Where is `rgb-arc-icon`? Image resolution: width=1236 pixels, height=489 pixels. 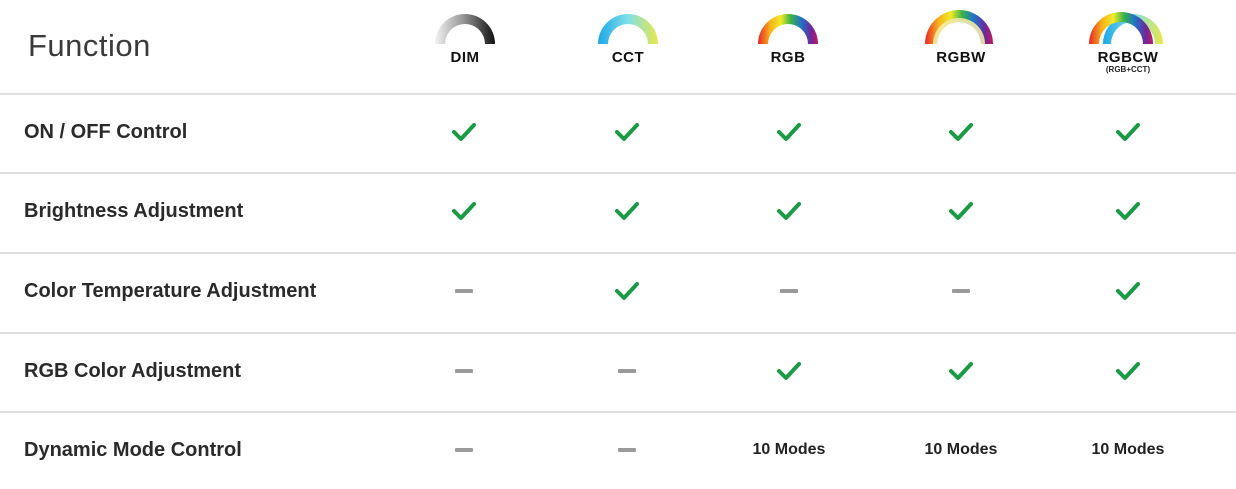 rgb-arc-icon is located at coordinates (788, 29).